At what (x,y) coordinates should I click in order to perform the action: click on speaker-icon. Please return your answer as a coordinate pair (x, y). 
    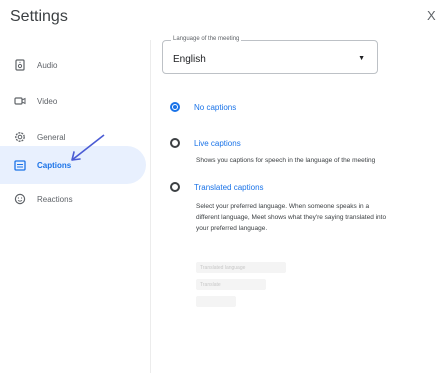
    Looking at the image, I should click on (20, 65).